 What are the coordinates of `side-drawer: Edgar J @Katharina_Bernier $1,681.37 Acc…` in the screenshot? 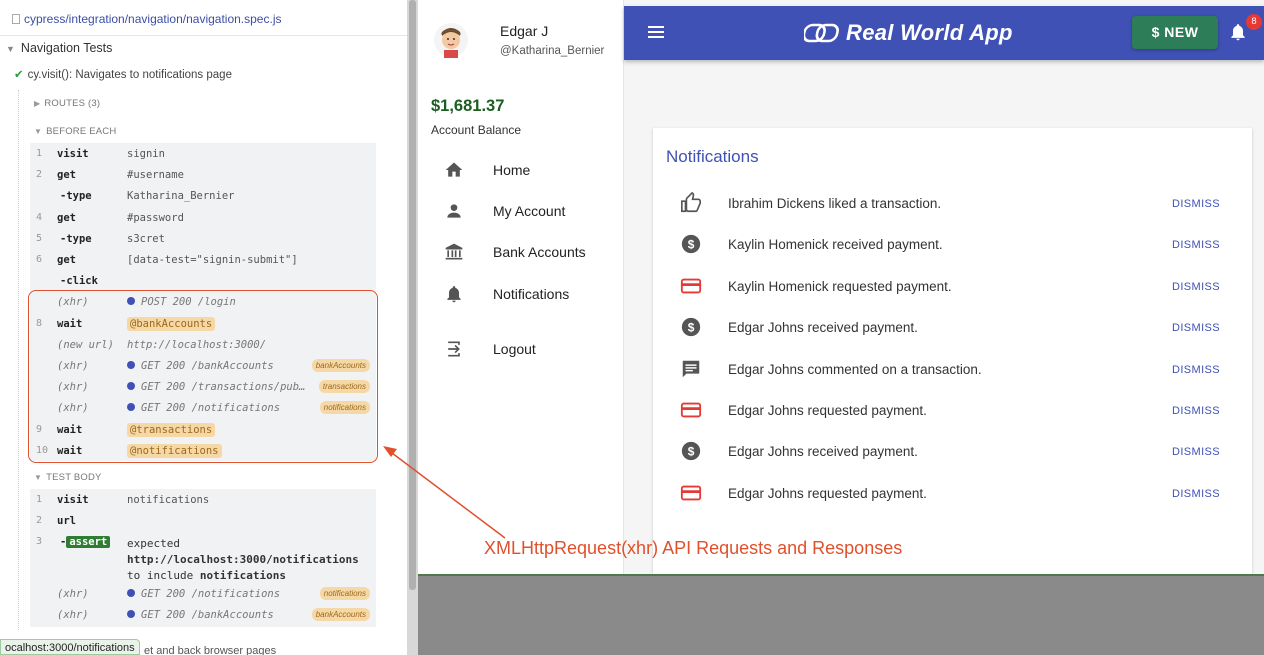 It's located at (521, 287).